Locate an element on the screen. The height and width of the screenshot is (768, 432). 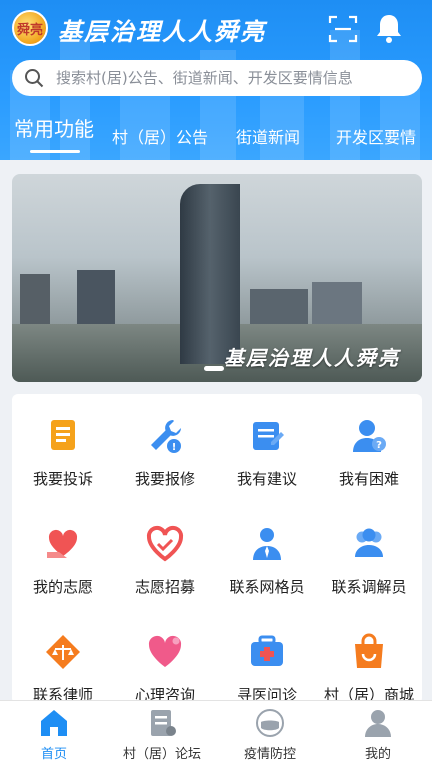
nav-label: 我的 is located at coordinates (377, 754).